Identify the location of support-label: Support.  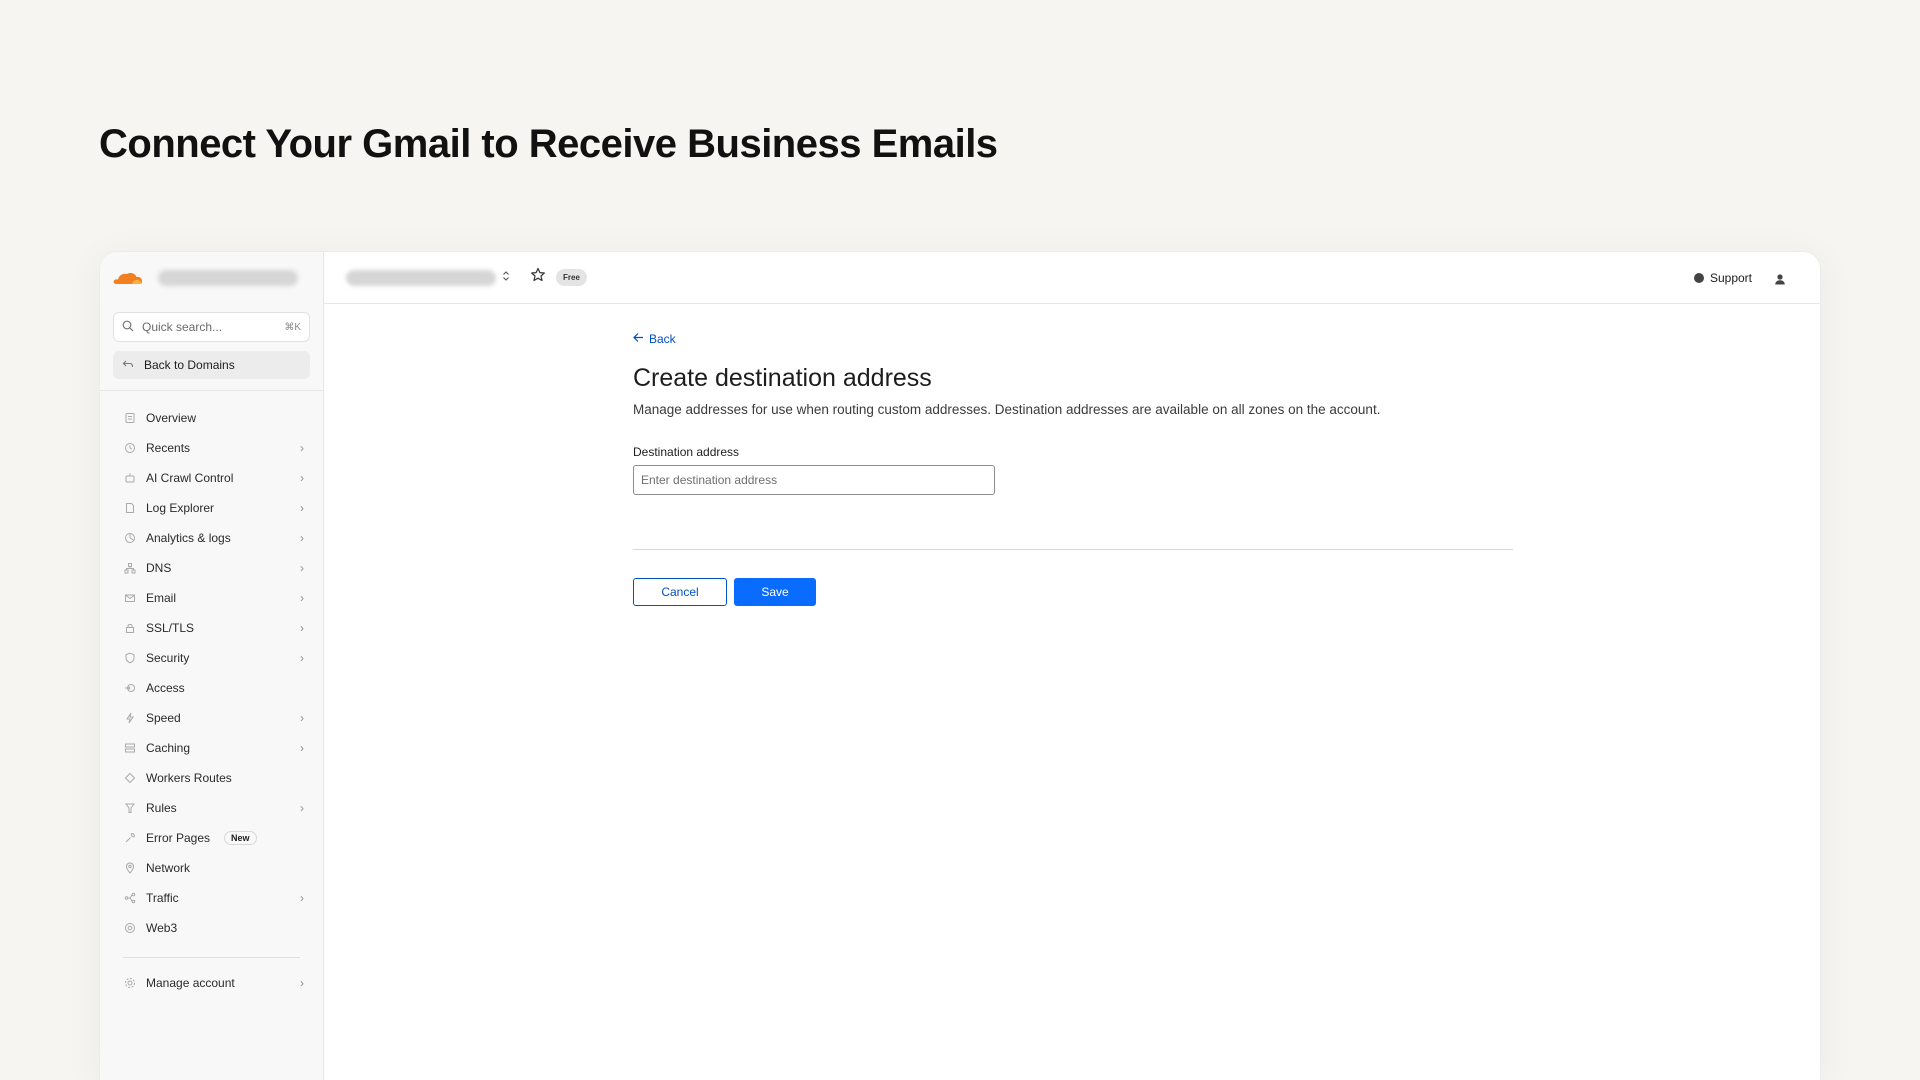
(1730, 277).